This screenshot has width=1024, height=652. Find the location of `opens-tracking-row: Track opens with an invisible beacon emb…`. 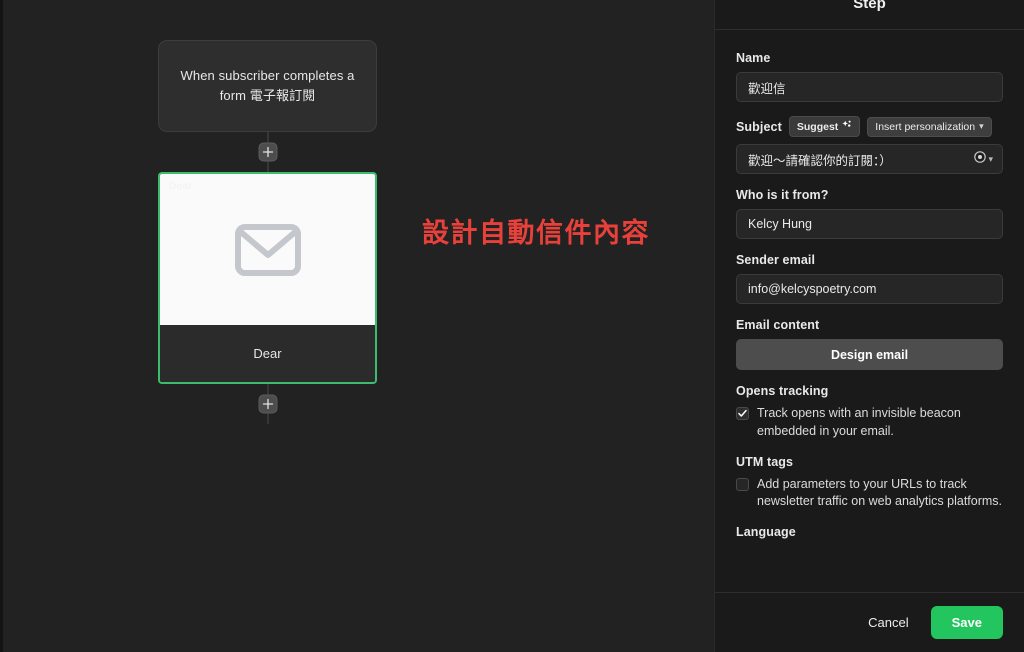

opens-tracking-row: Track opens with an invisible beacon emb… is located at coordinates (869, 423).